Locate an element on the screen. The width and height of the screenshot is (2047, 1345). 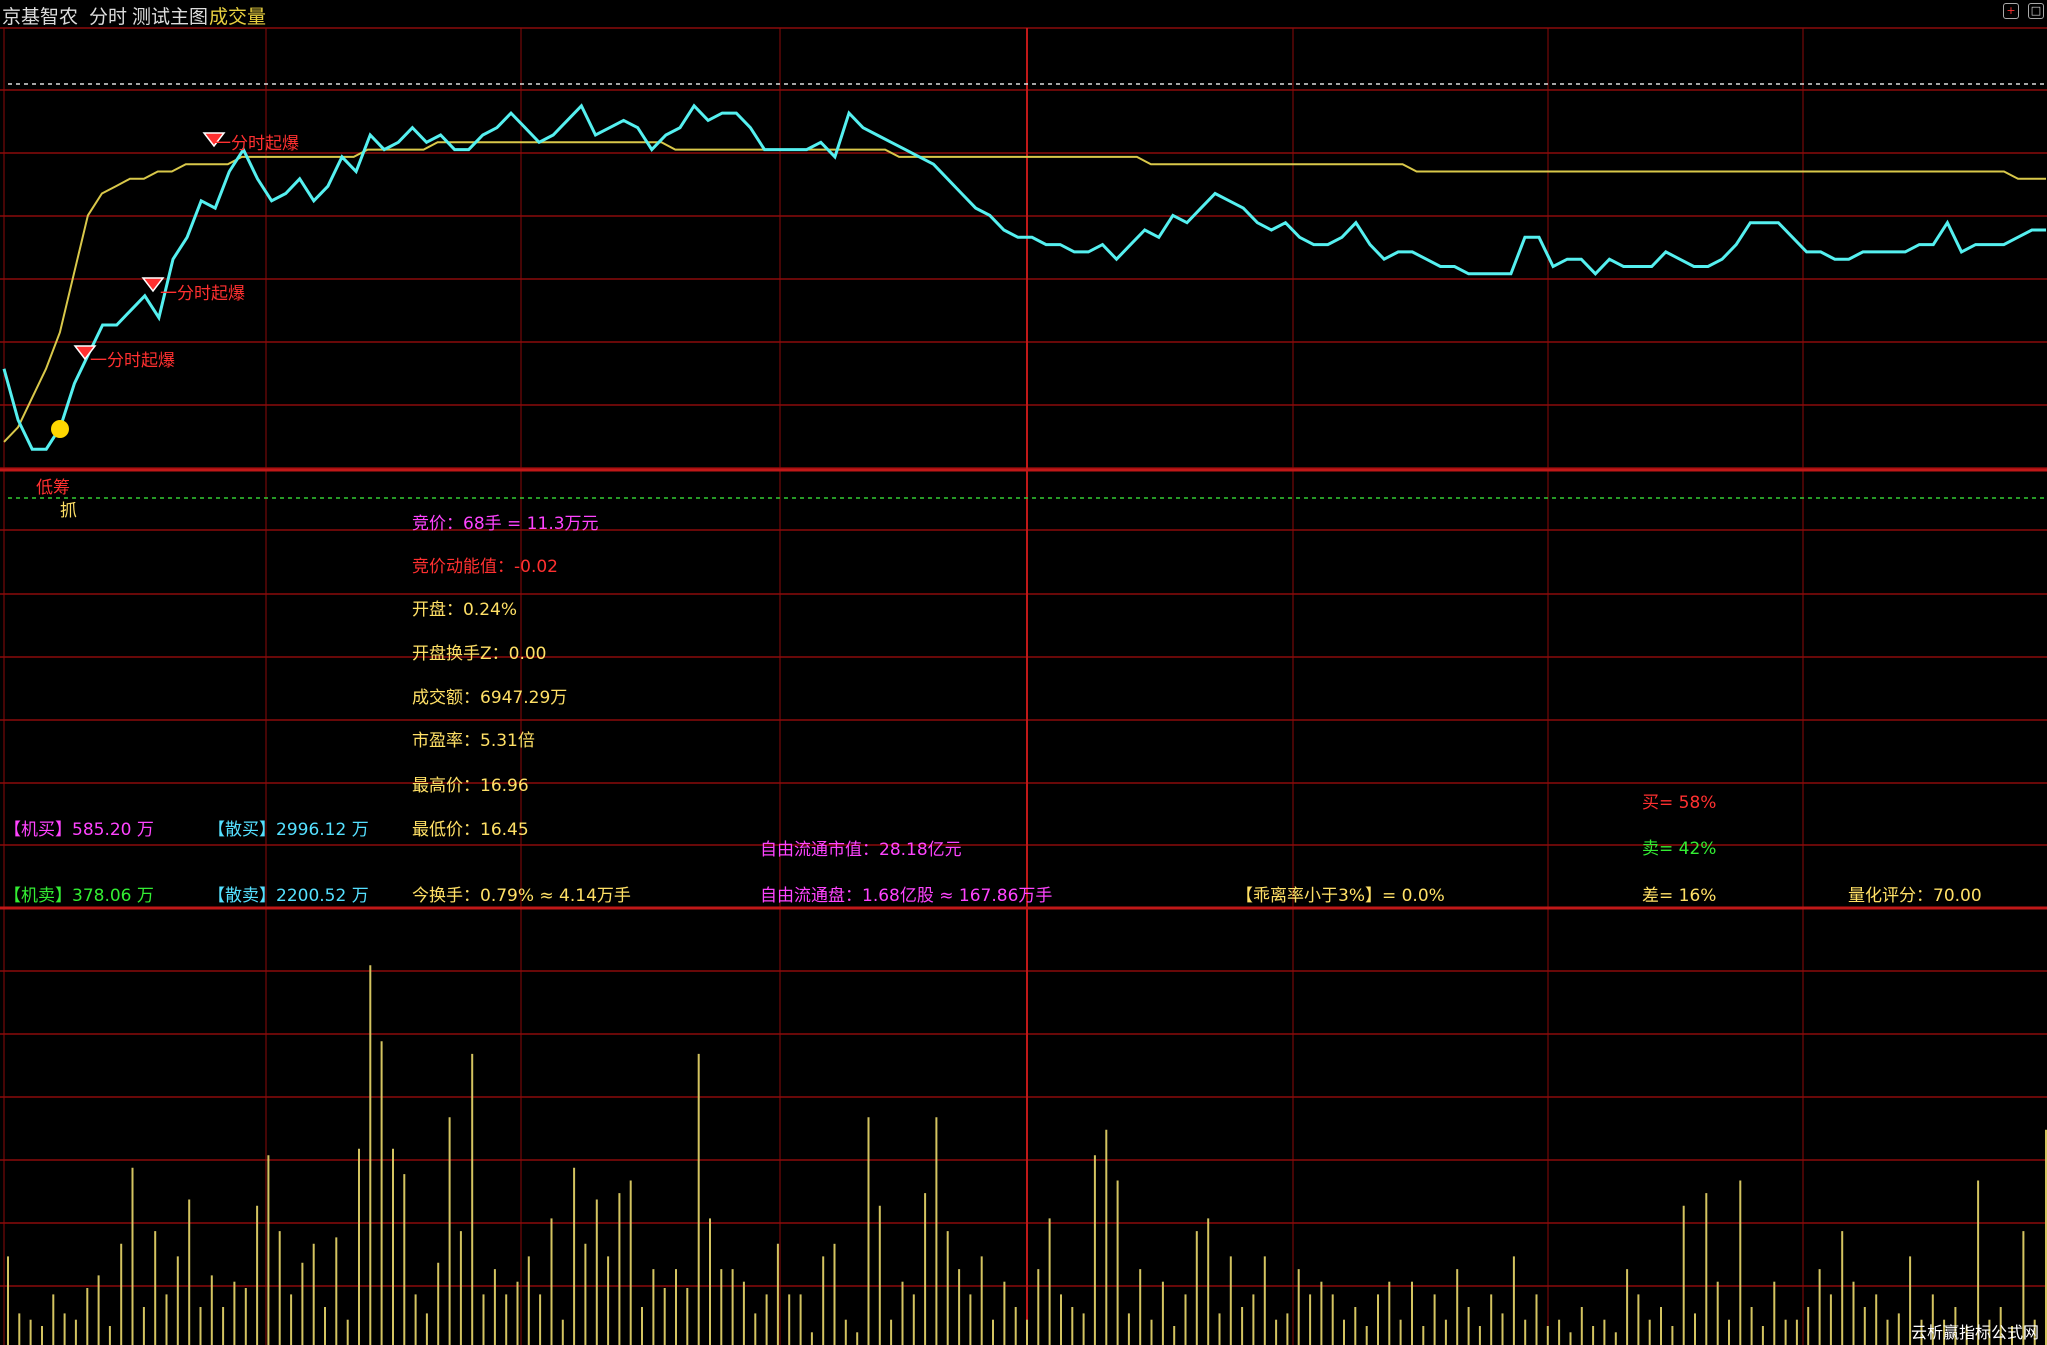
stock-name: 京基智农 is located at coordinates (40, 17).